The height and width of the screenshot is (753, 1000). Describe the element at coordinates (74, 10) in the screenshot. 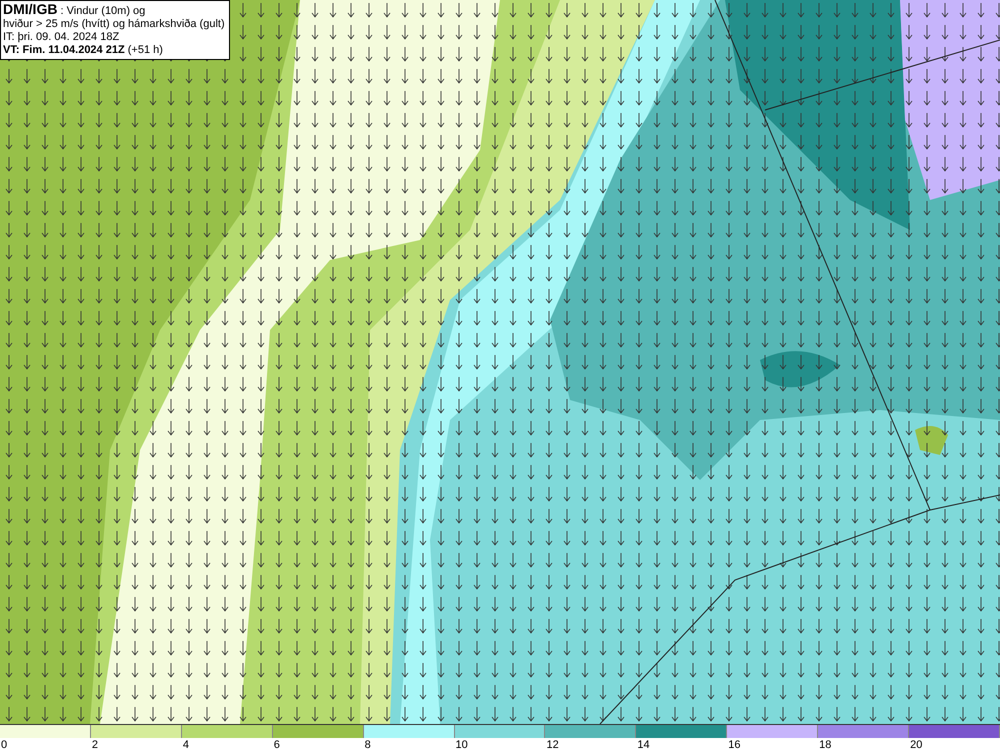

I see `map-title: DMI/IGB : Vindur (10m) og` at that location.